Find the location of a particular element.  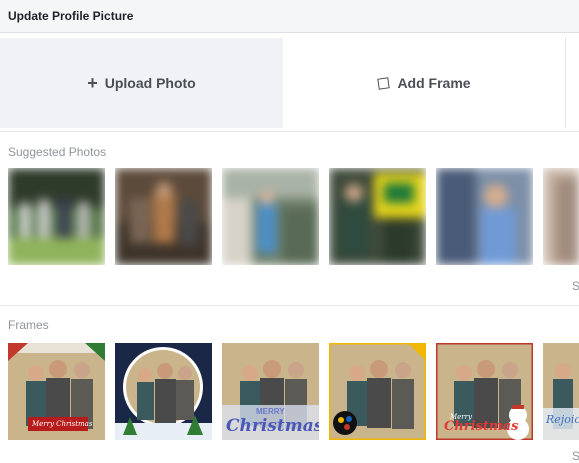

photo-2-image is located at coordinates (163, 216).